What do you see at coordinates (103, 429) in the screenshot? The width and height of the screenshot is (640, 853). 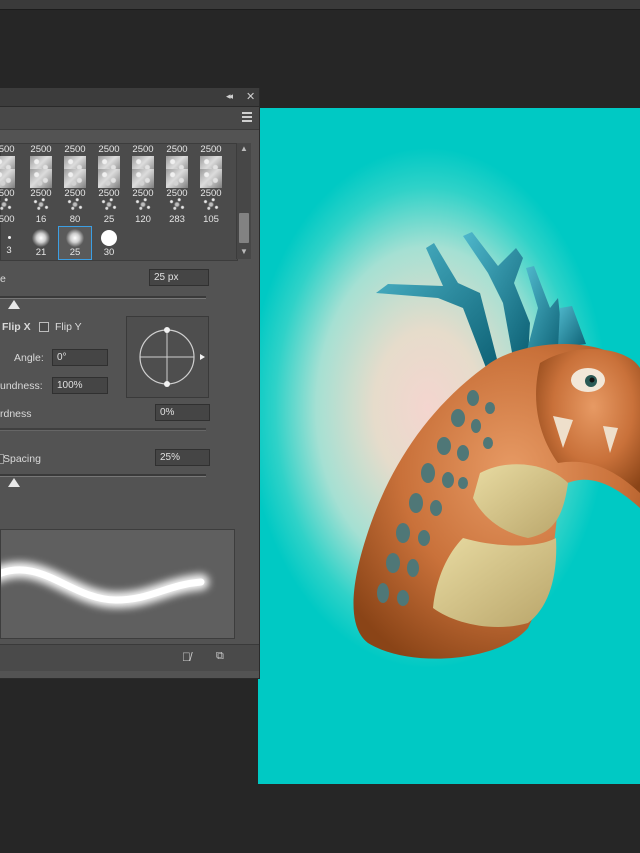 I see `hardness-slider-track` at bounding box center [103, 429].